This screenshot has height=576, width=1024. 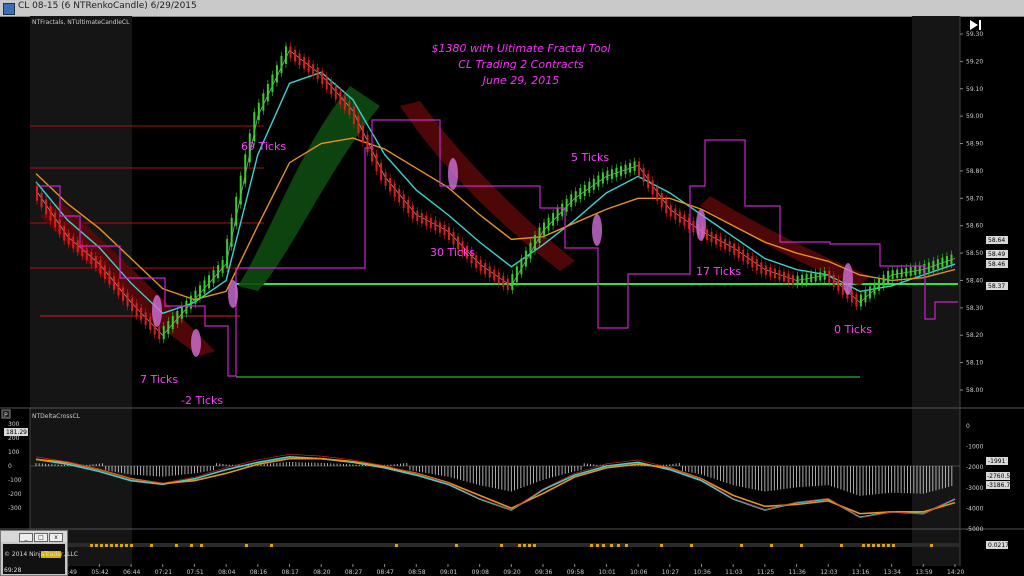 I want to click on time-axis-label: 06:44, so click(x=131, y=572).